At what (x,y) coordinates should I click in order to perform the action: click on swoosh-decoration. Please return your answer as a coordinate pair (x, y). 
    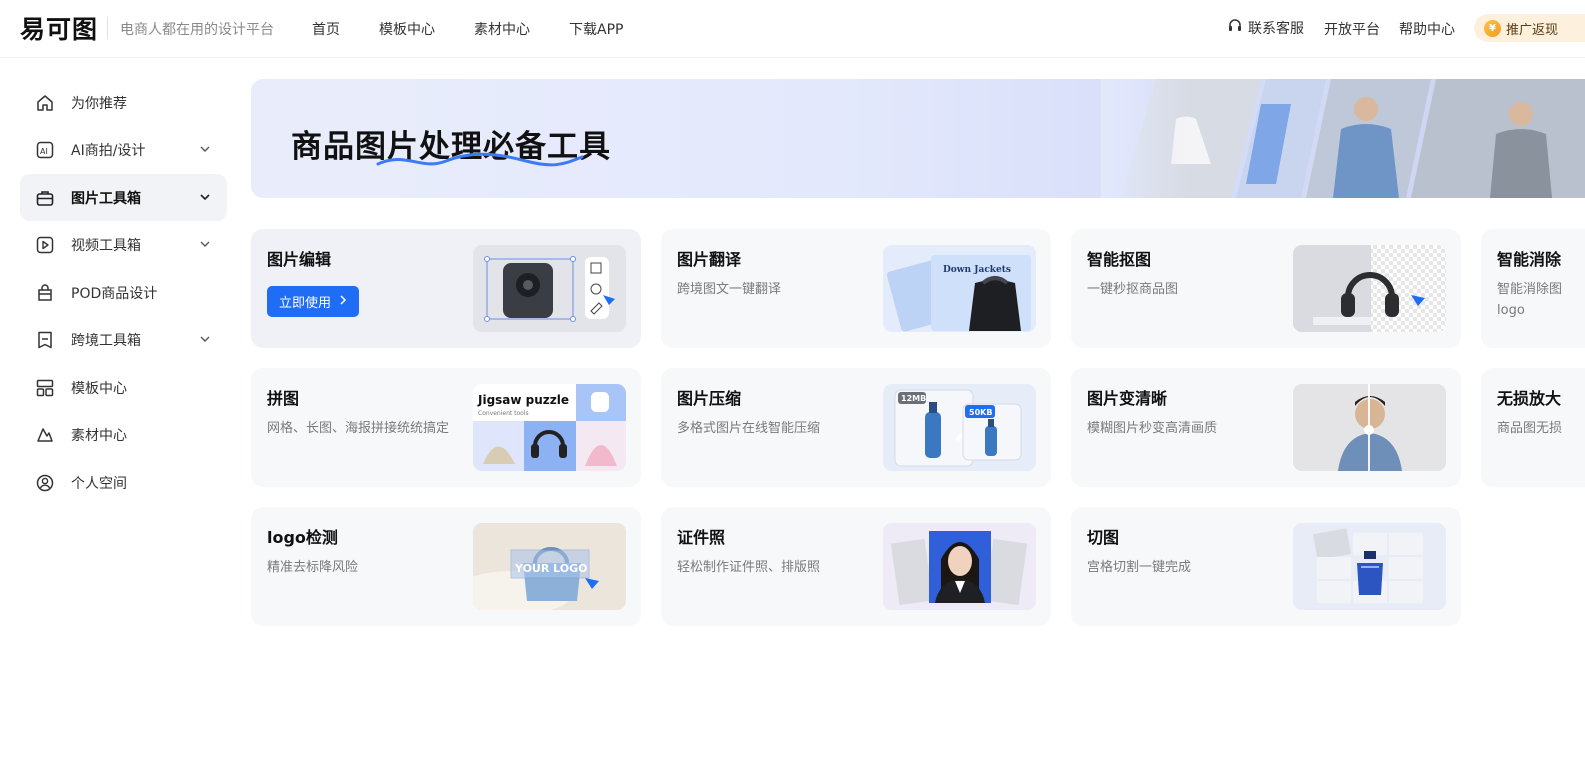
    Looking at the image, I should click on (480, 159).